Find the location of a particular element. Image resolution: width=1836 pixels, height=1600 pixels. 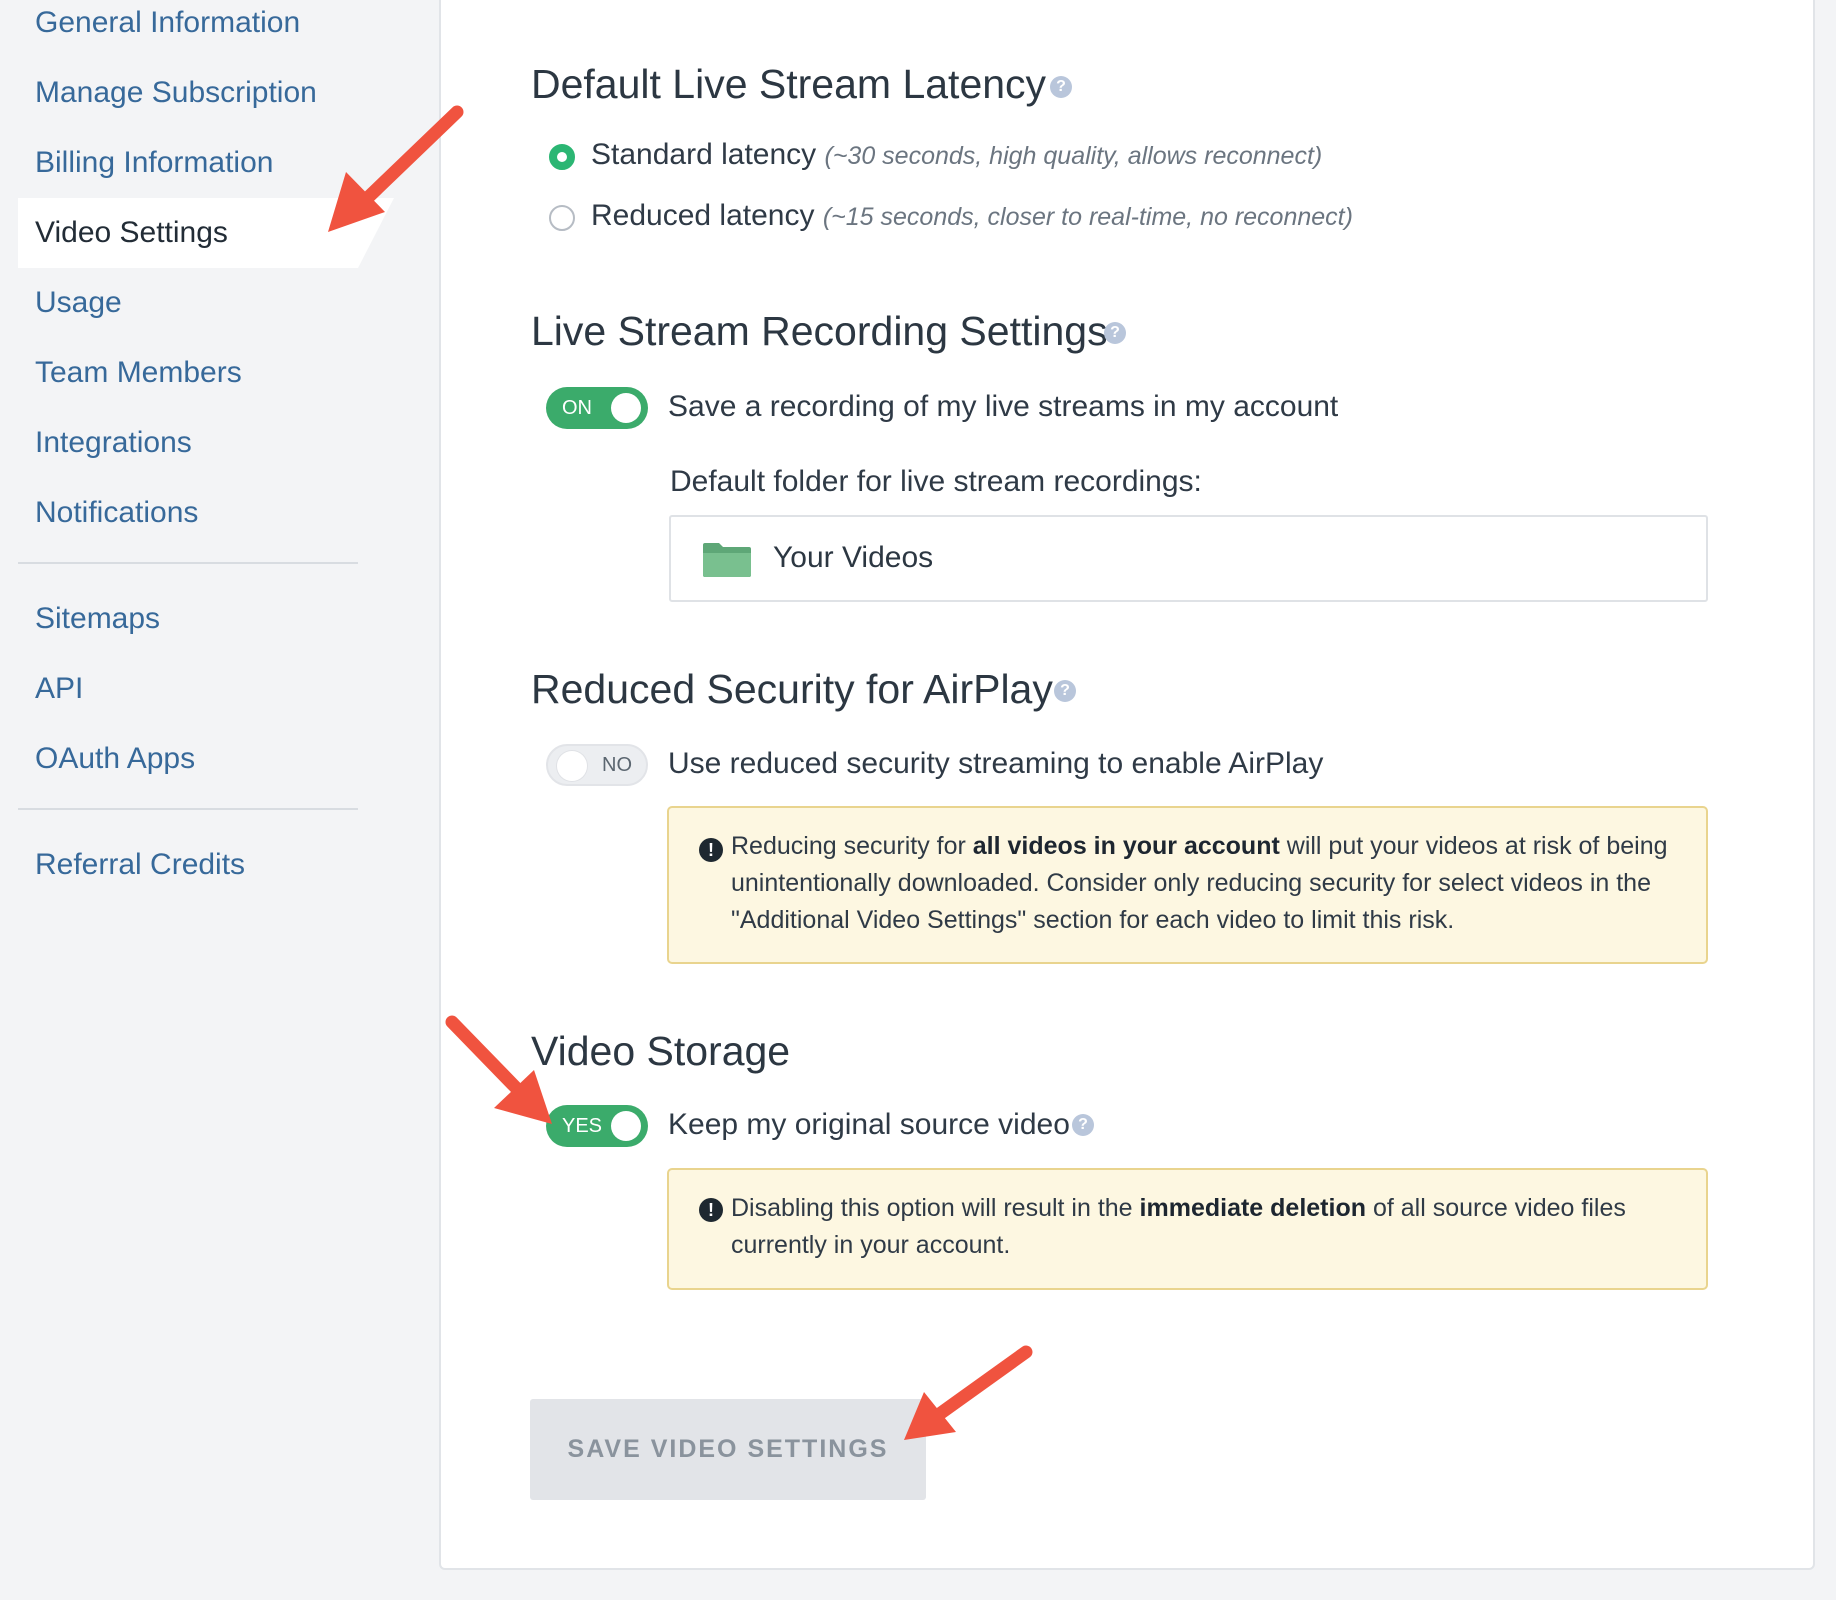

folder-icon is located at coordinates (727, 560).